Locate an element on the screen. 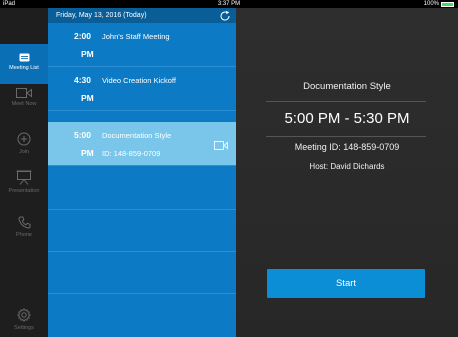 This screenshot has height=337, width=458. date-header-label: Friday, May 13, 2016 (Today) is located at coordinates (101, 15).